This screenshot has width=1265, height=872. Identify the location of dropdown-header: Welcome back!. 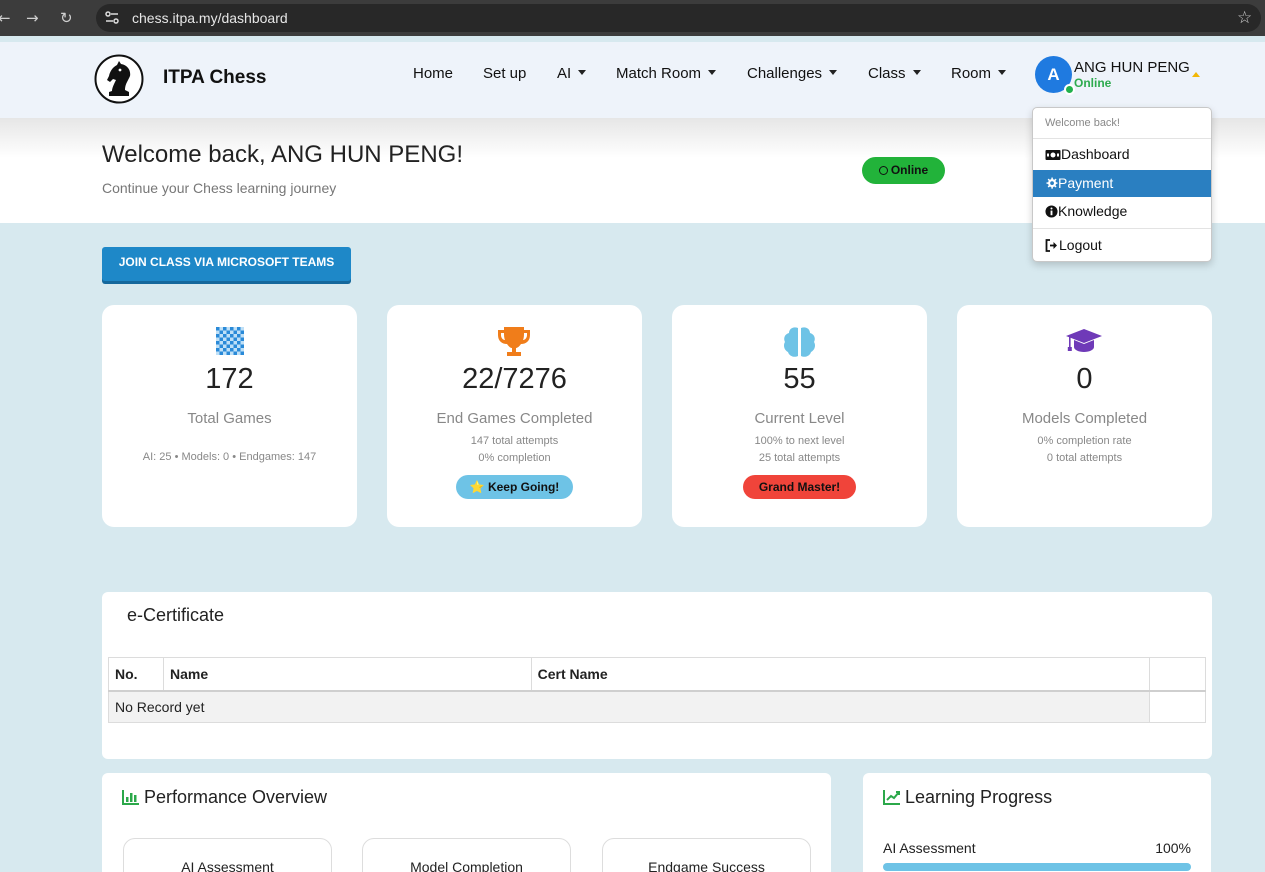
(1082, 123).